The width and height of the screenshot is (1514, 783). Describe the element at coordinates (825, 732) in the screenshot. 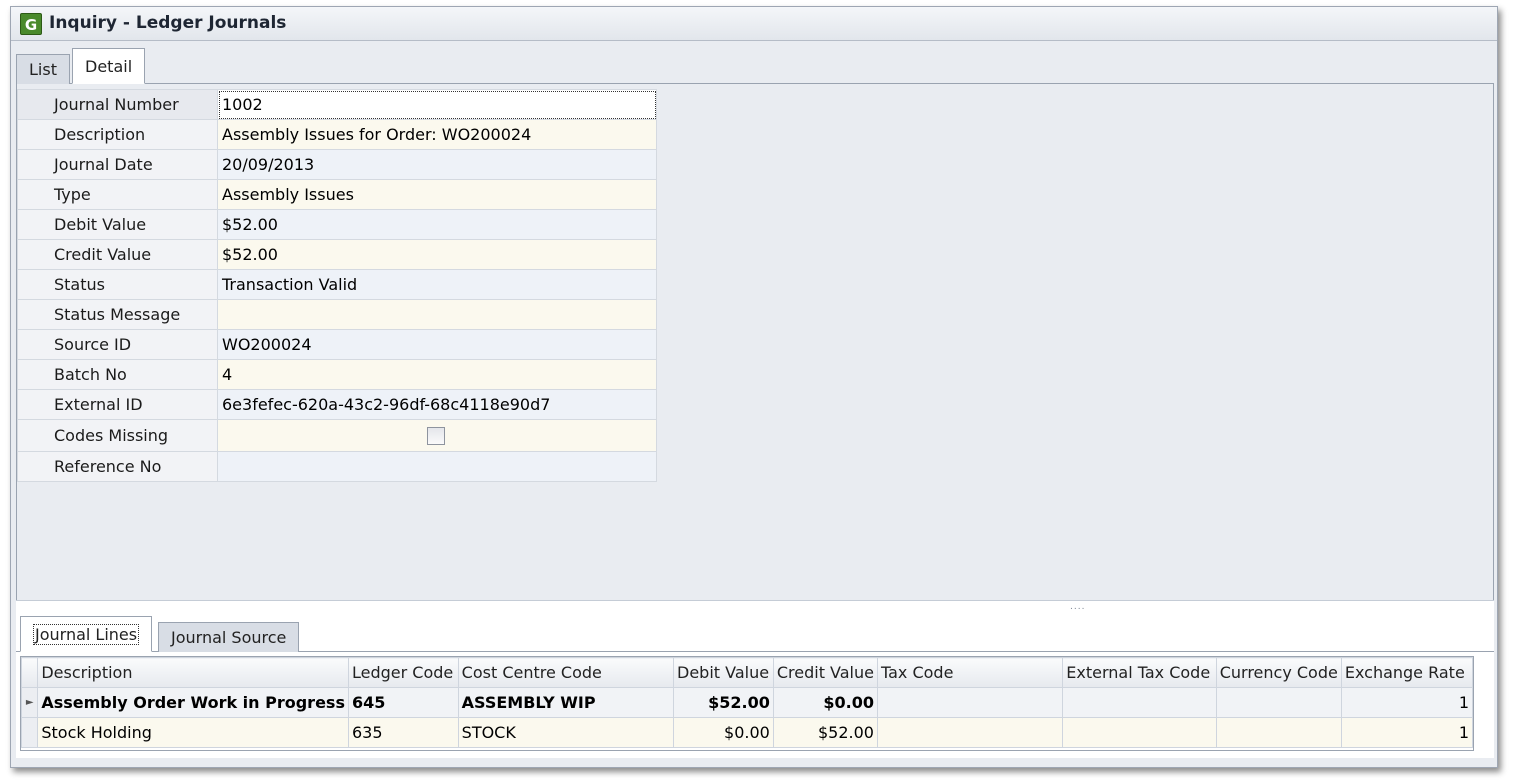

I see `cell-credit-value: $52.00` at that location.